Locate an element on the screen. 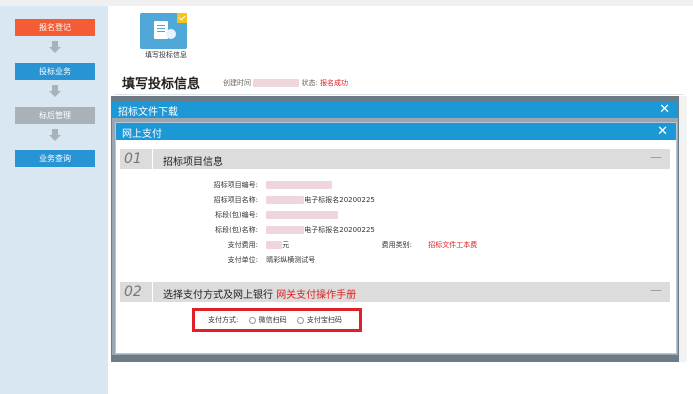  payment-method-row: 支付方式: 微信扫码 支付宝扫码 is located at coordinates (275, 320).